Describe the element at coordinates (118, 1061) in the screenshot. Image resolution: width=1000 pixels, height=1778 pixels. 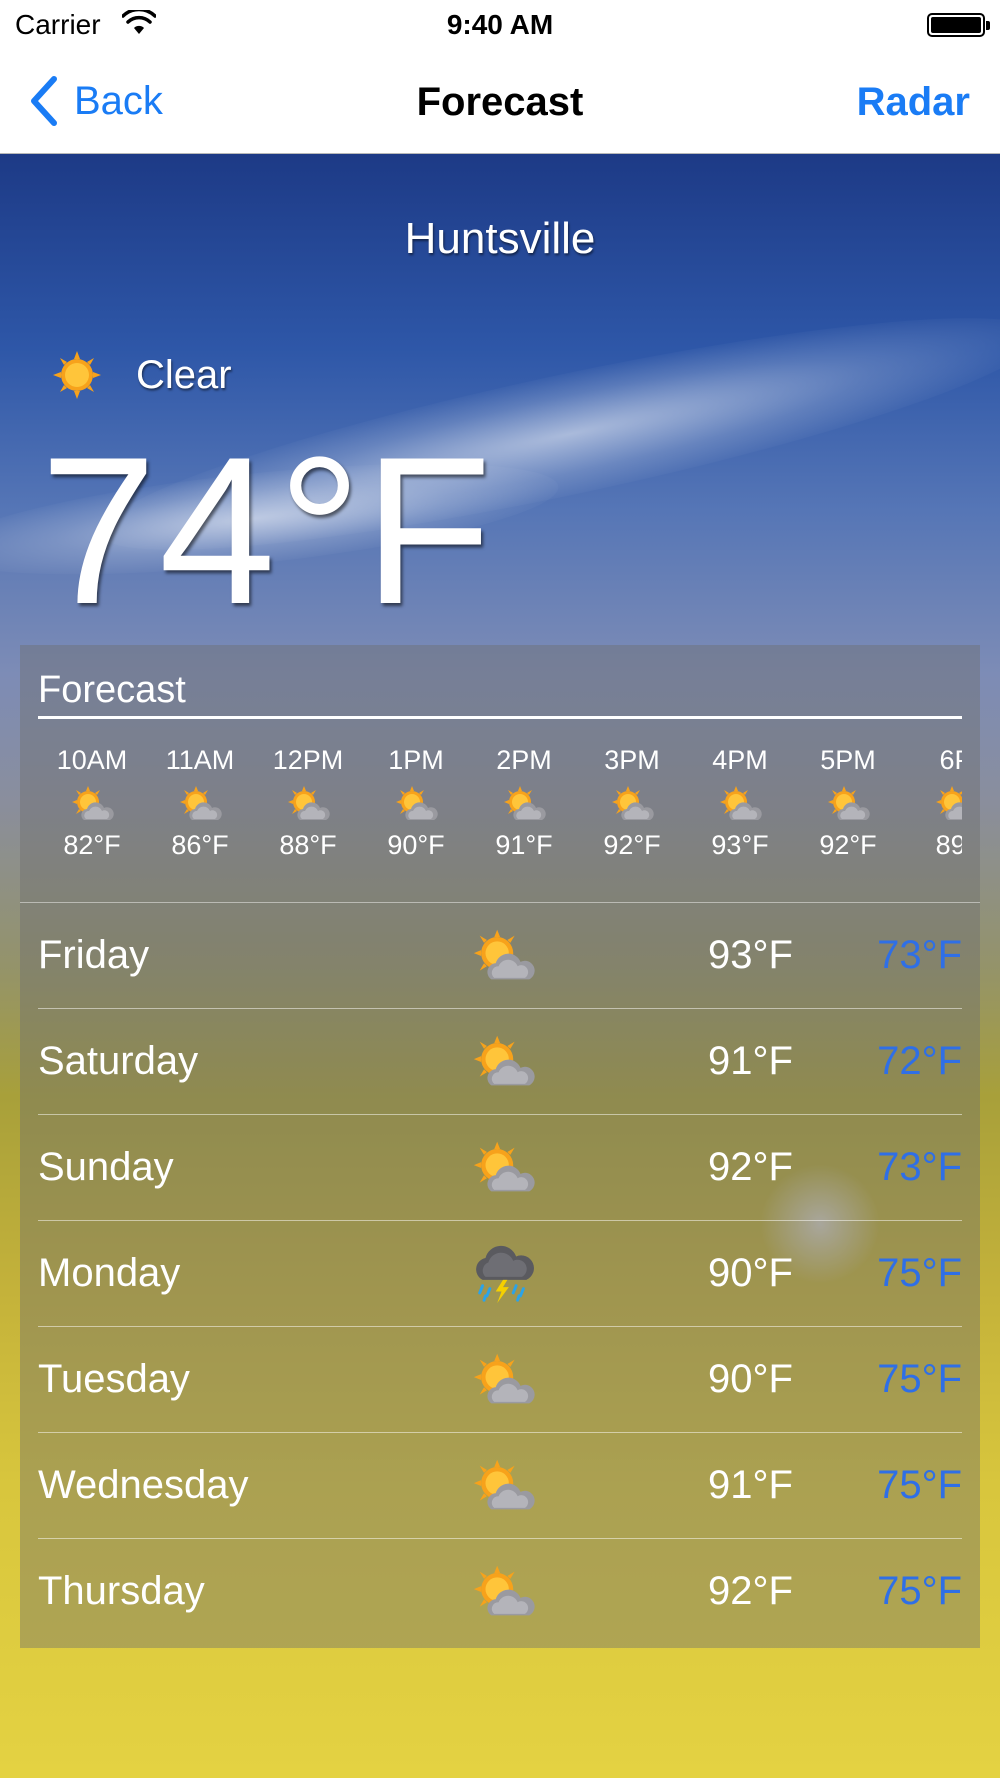
I see `day-name: Saturday` at that location.